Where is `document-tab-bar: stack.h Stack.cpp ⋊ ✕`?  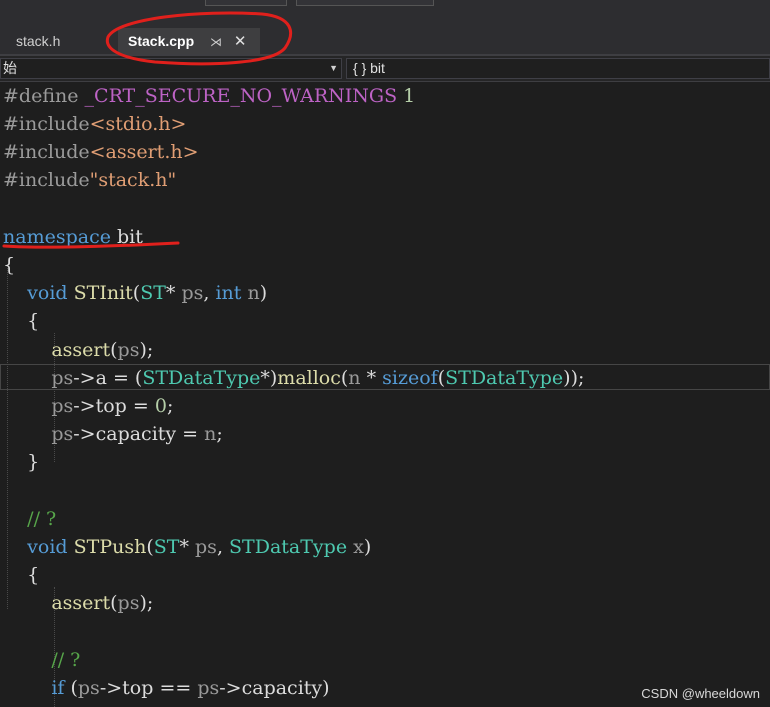
document-tab-bar: stack.h Stack.cpp ⋊ ✕ is located at coordinates (385, 41).